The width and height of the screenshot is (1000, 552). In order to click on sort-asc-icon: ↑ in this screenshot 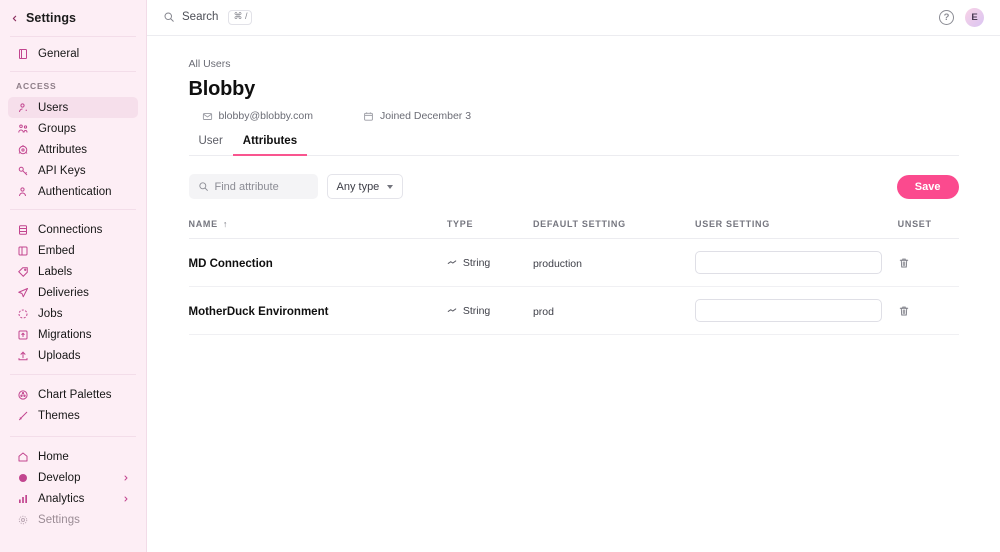, I will do `click(225, 224)`.